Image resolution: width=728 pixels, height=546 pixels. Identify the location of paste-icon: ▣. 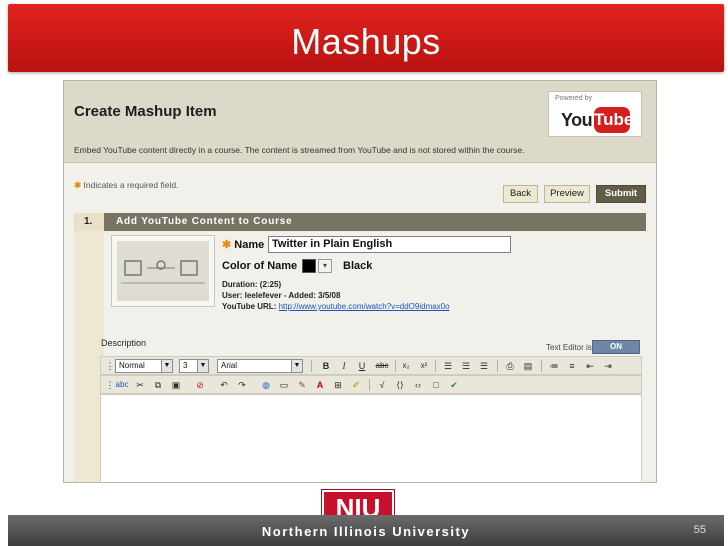
(176, 385).